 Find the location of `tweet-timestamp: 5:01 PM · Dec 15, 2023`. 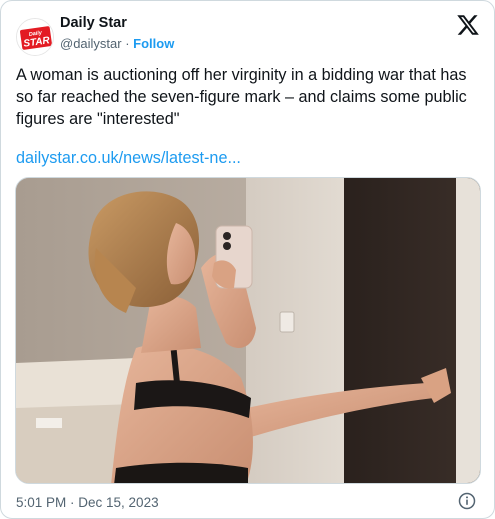

tweet-timestamp: 5:01 PM · Dec 15, 2023 is located at coordinates (87, 502).